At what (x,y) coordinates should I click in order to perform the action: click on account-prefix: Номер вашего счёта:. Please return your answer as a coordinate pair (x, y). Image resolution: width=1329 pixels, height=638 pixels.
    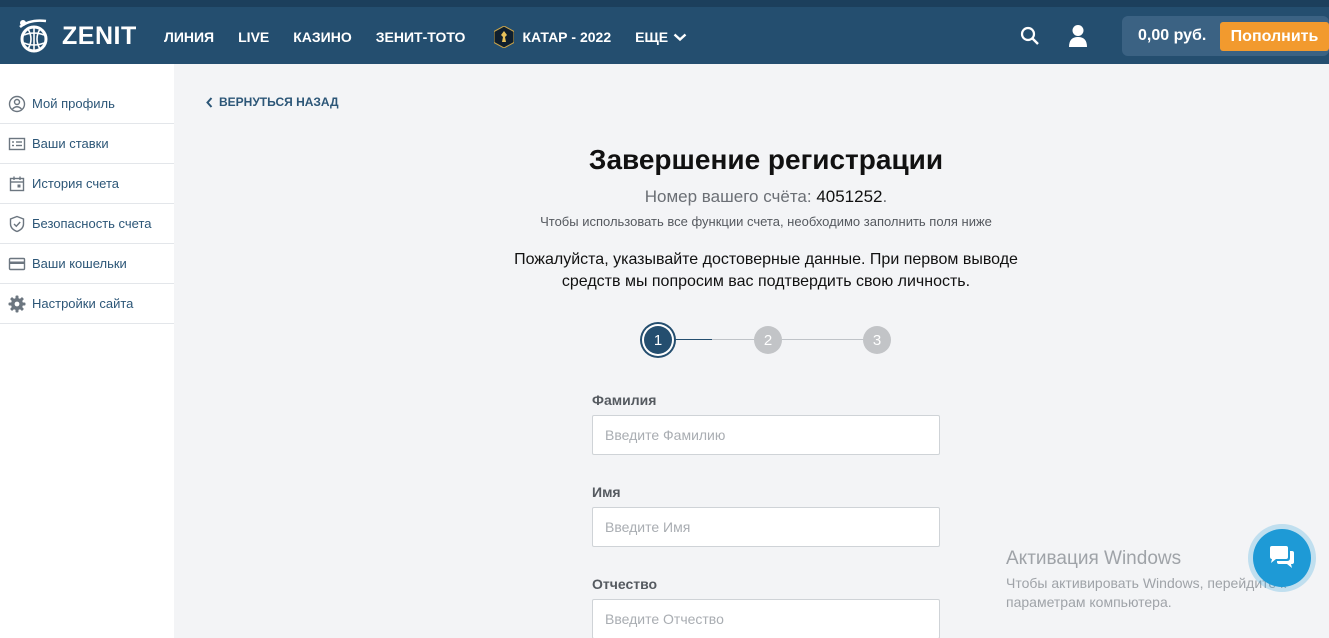
    Looking at the image, I should click on (730, 196).